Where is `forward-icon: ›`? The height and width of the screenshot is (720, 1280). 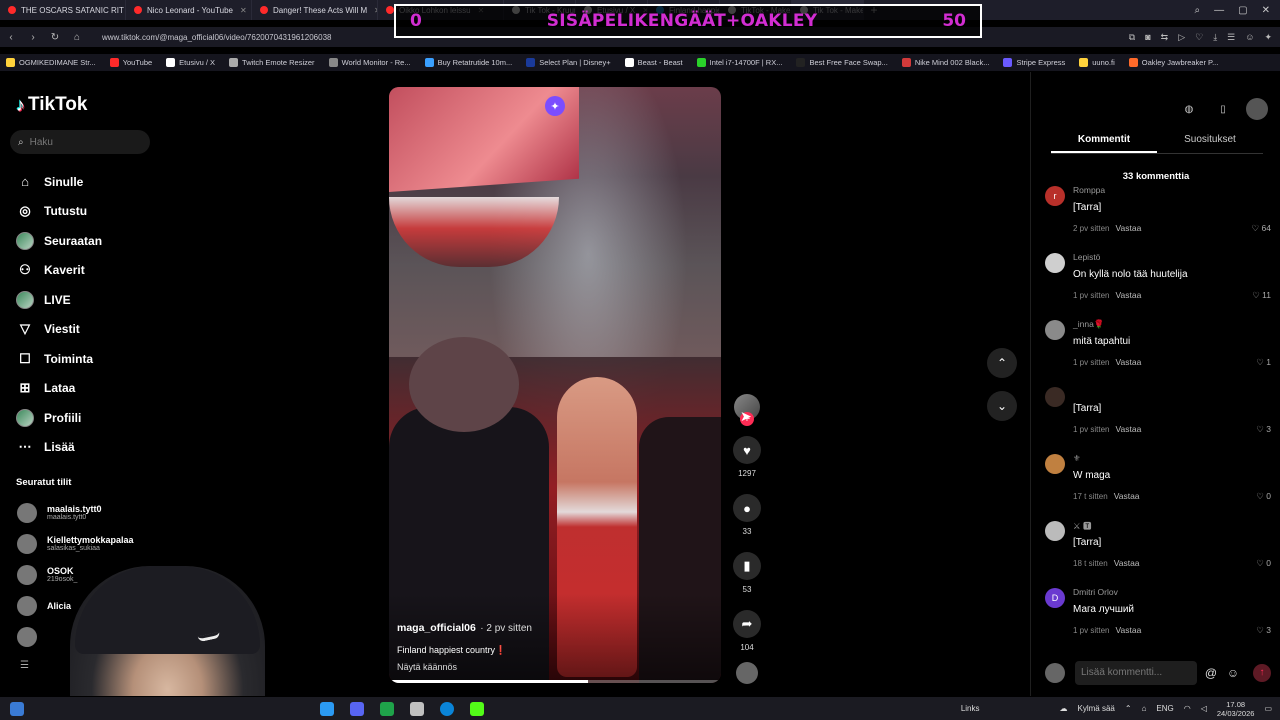
forward-icon: › is located at coordinates (33, 37).